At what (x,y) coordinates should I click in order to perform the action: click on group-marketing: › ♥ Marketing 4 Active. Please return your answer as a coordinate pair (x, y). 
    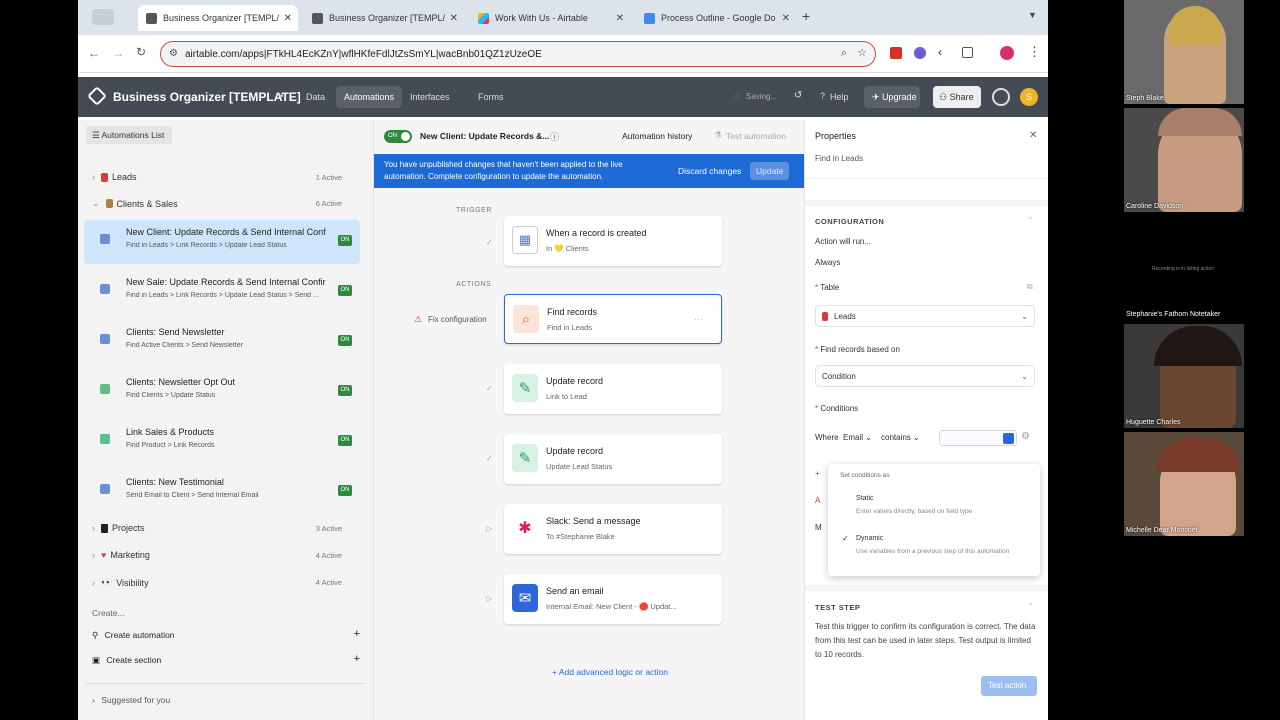
    Looking at the image, I should click on (227, 555).